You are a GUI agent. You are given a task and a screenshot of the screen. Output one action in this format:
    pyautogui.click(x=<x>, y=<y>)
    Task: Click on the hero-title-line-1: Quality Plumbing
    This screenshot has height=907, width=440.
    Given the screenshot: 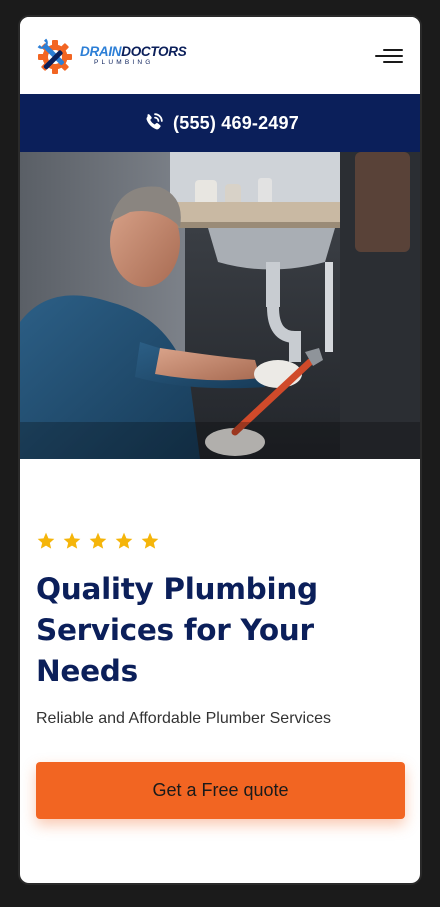 What is the action you would take?
    pyautogui.click(x=177, y=589)
    